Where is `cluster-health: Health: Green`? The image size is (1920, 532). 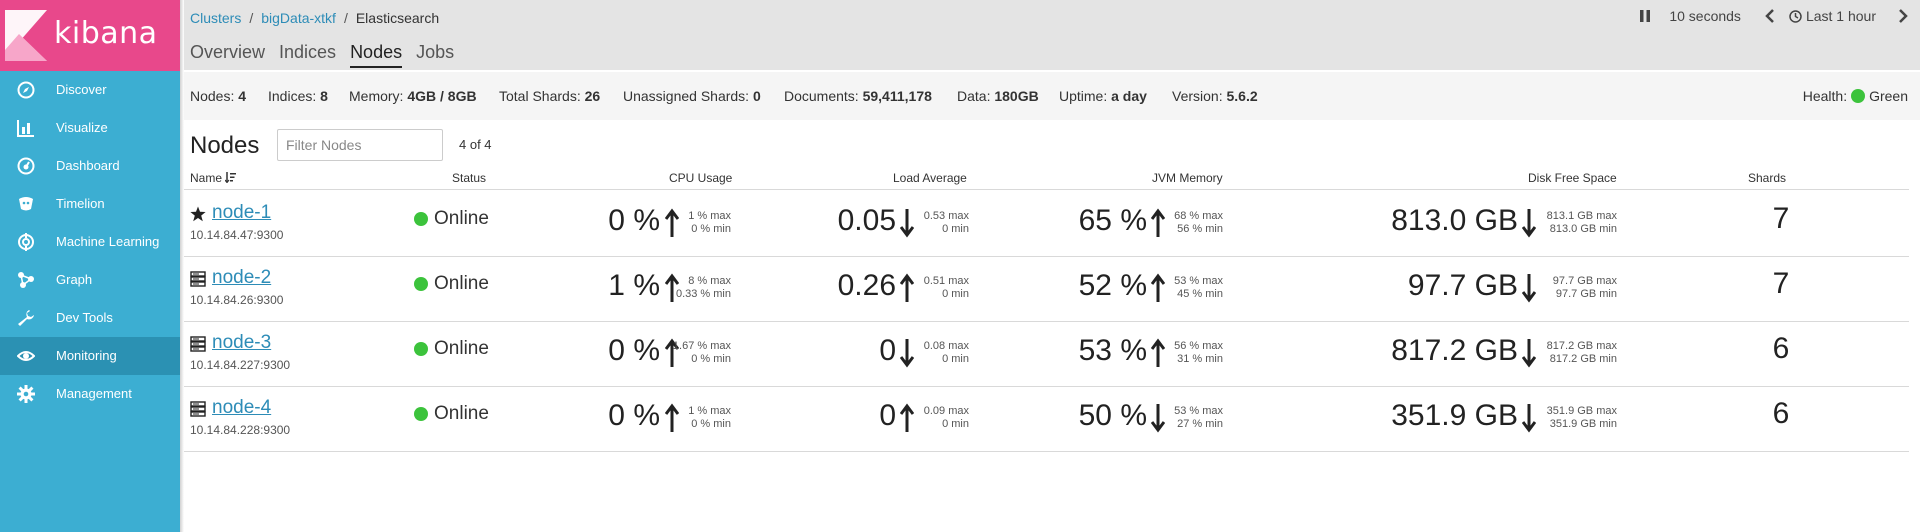
cluster-health: Health: Green is located at coordinates (1855, 96).